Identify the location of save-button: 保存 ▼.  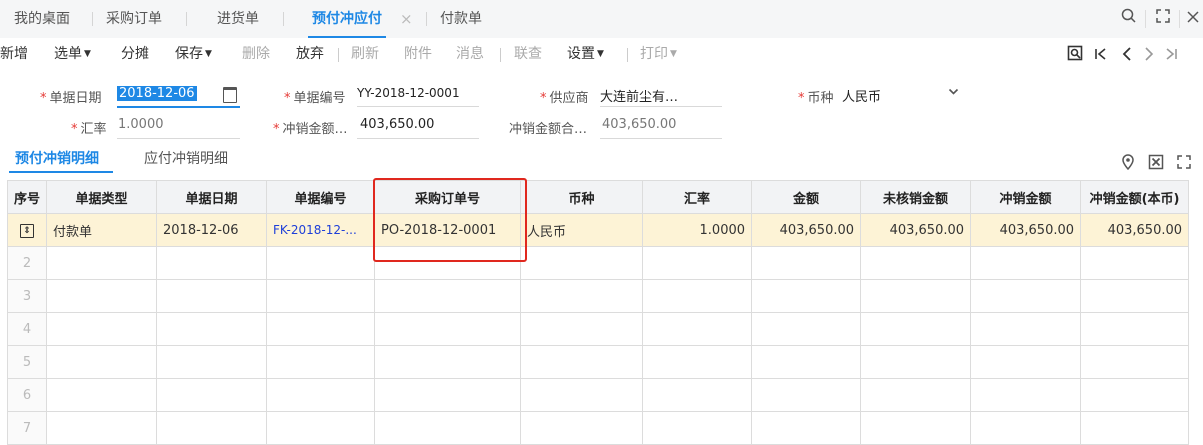
(193, 54).